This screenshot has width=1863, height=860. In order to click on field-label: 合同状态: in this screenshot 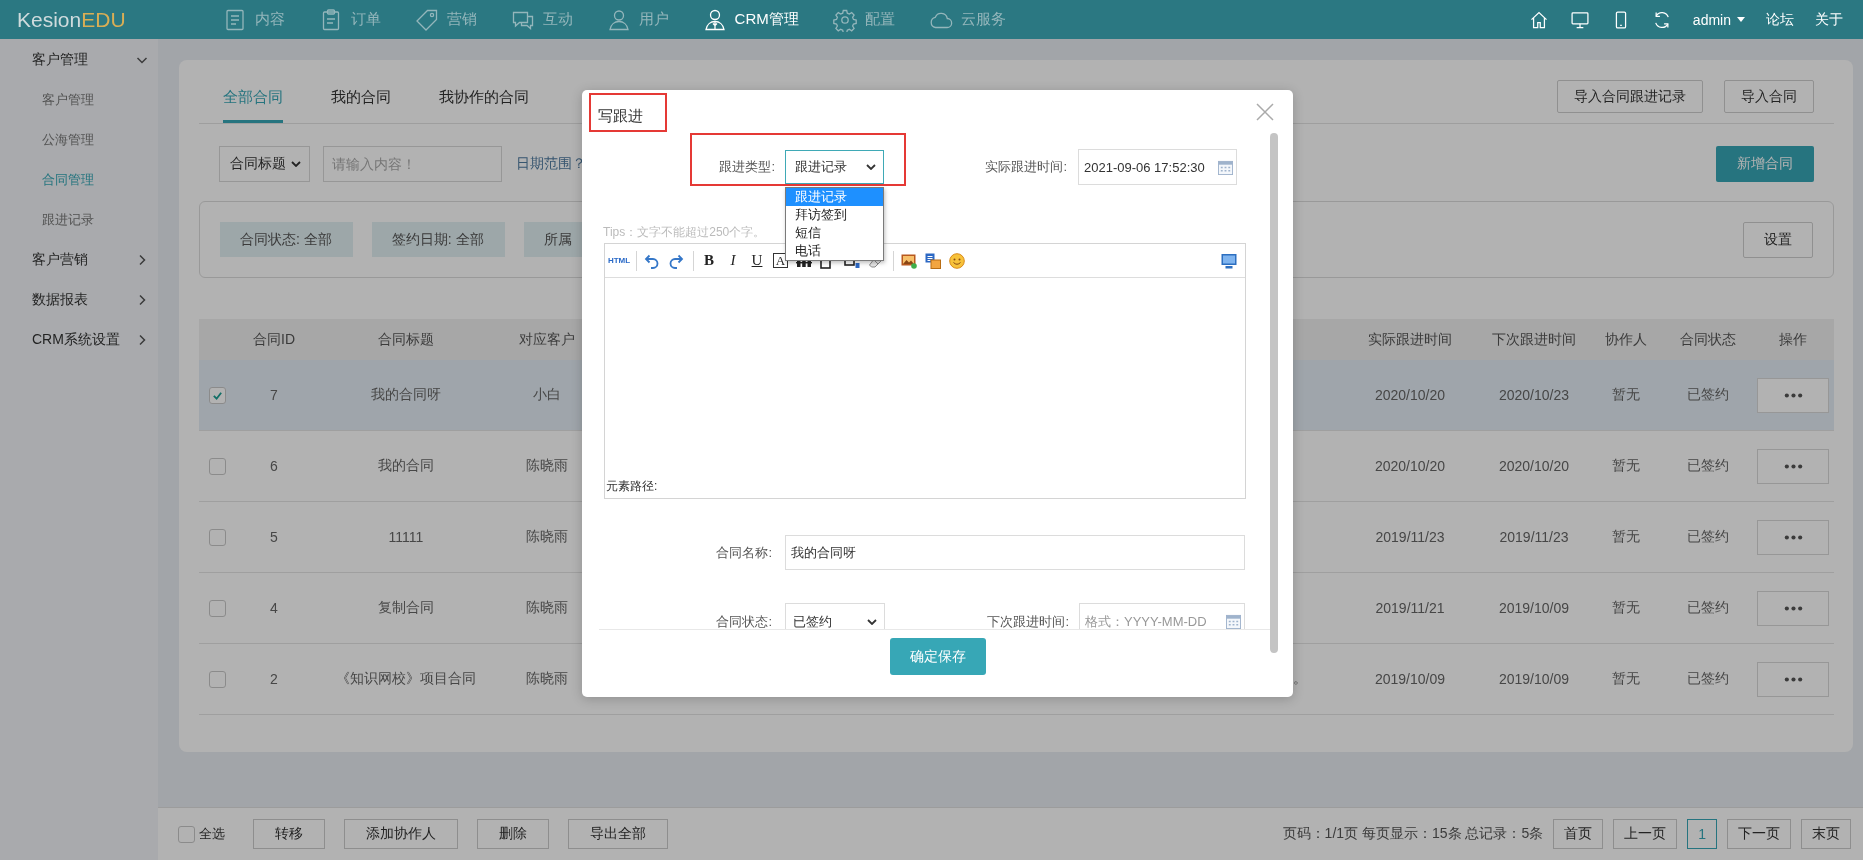, I will do `click(743, 620)`.